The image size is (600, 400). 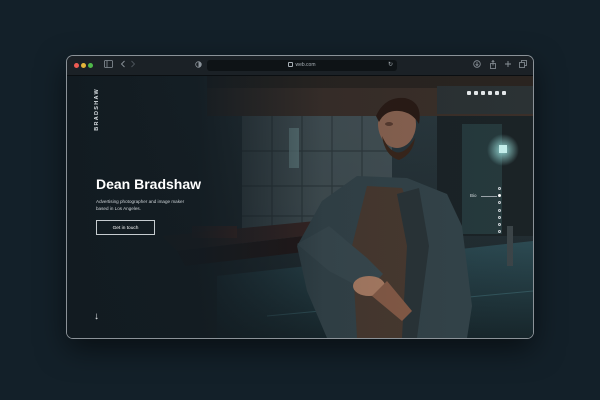 What do you see at coordinates (305, 65) in the screenshot?
I see `address-url: web.com` at bounding box center [305, 65].